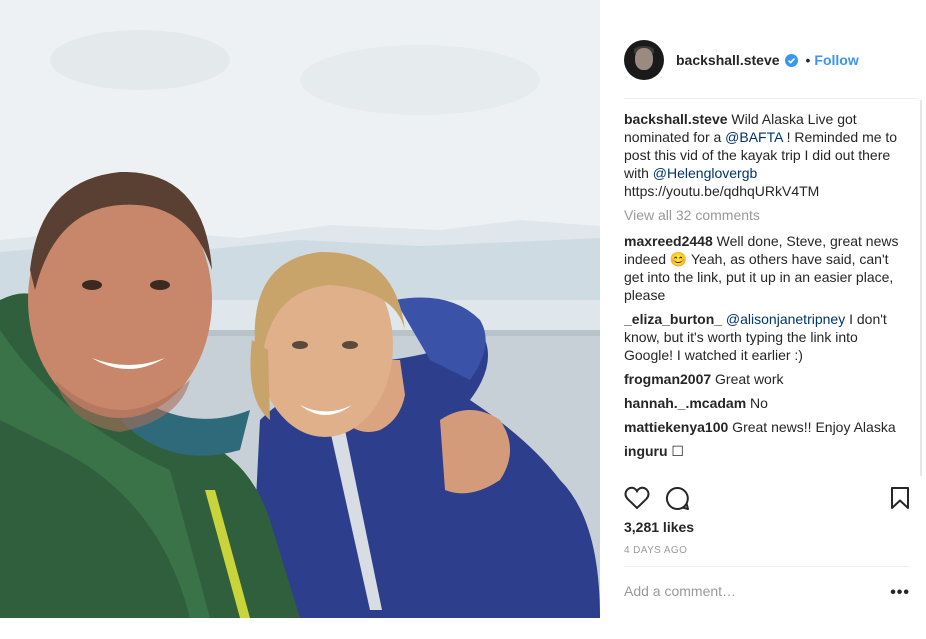  Describe the element at coordinates (767, 566) in the screenshot. I see `comment-divider` at that location.